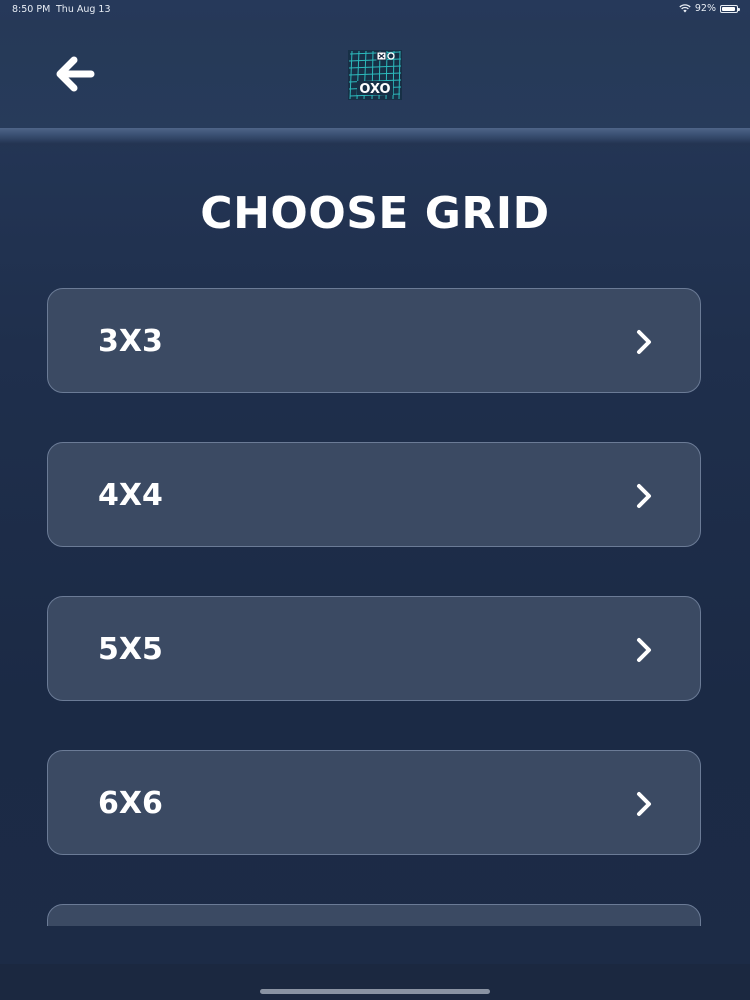 This screenshot has height=1000, width=750. What do you see at coordinates (130, 649) in the screenshot?
I see `grid-option-label: 5X5` at bounding box center [130, 649].